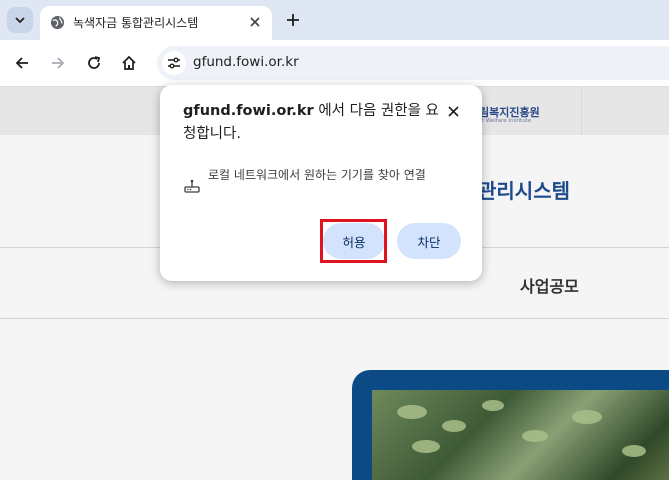  Describe the element at coordinates (505, 121) in the screenshot. I see `logo-subtitle: st Welfare Institute` at that location.